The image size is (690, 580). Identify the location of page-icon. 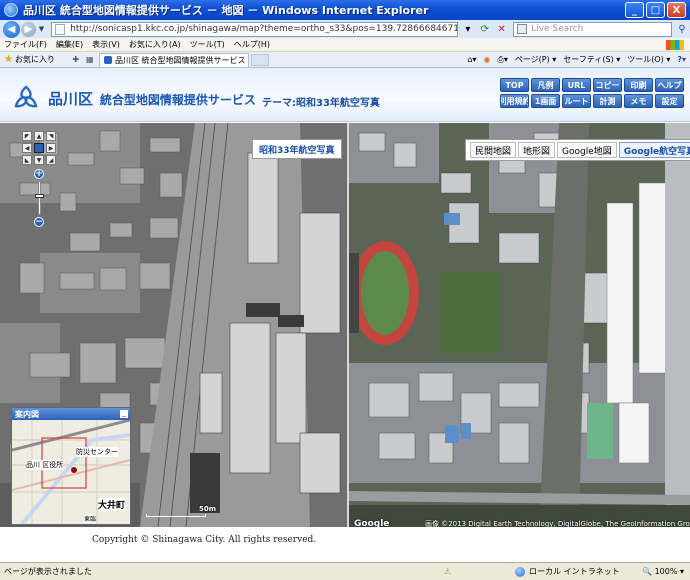
(60, 29).